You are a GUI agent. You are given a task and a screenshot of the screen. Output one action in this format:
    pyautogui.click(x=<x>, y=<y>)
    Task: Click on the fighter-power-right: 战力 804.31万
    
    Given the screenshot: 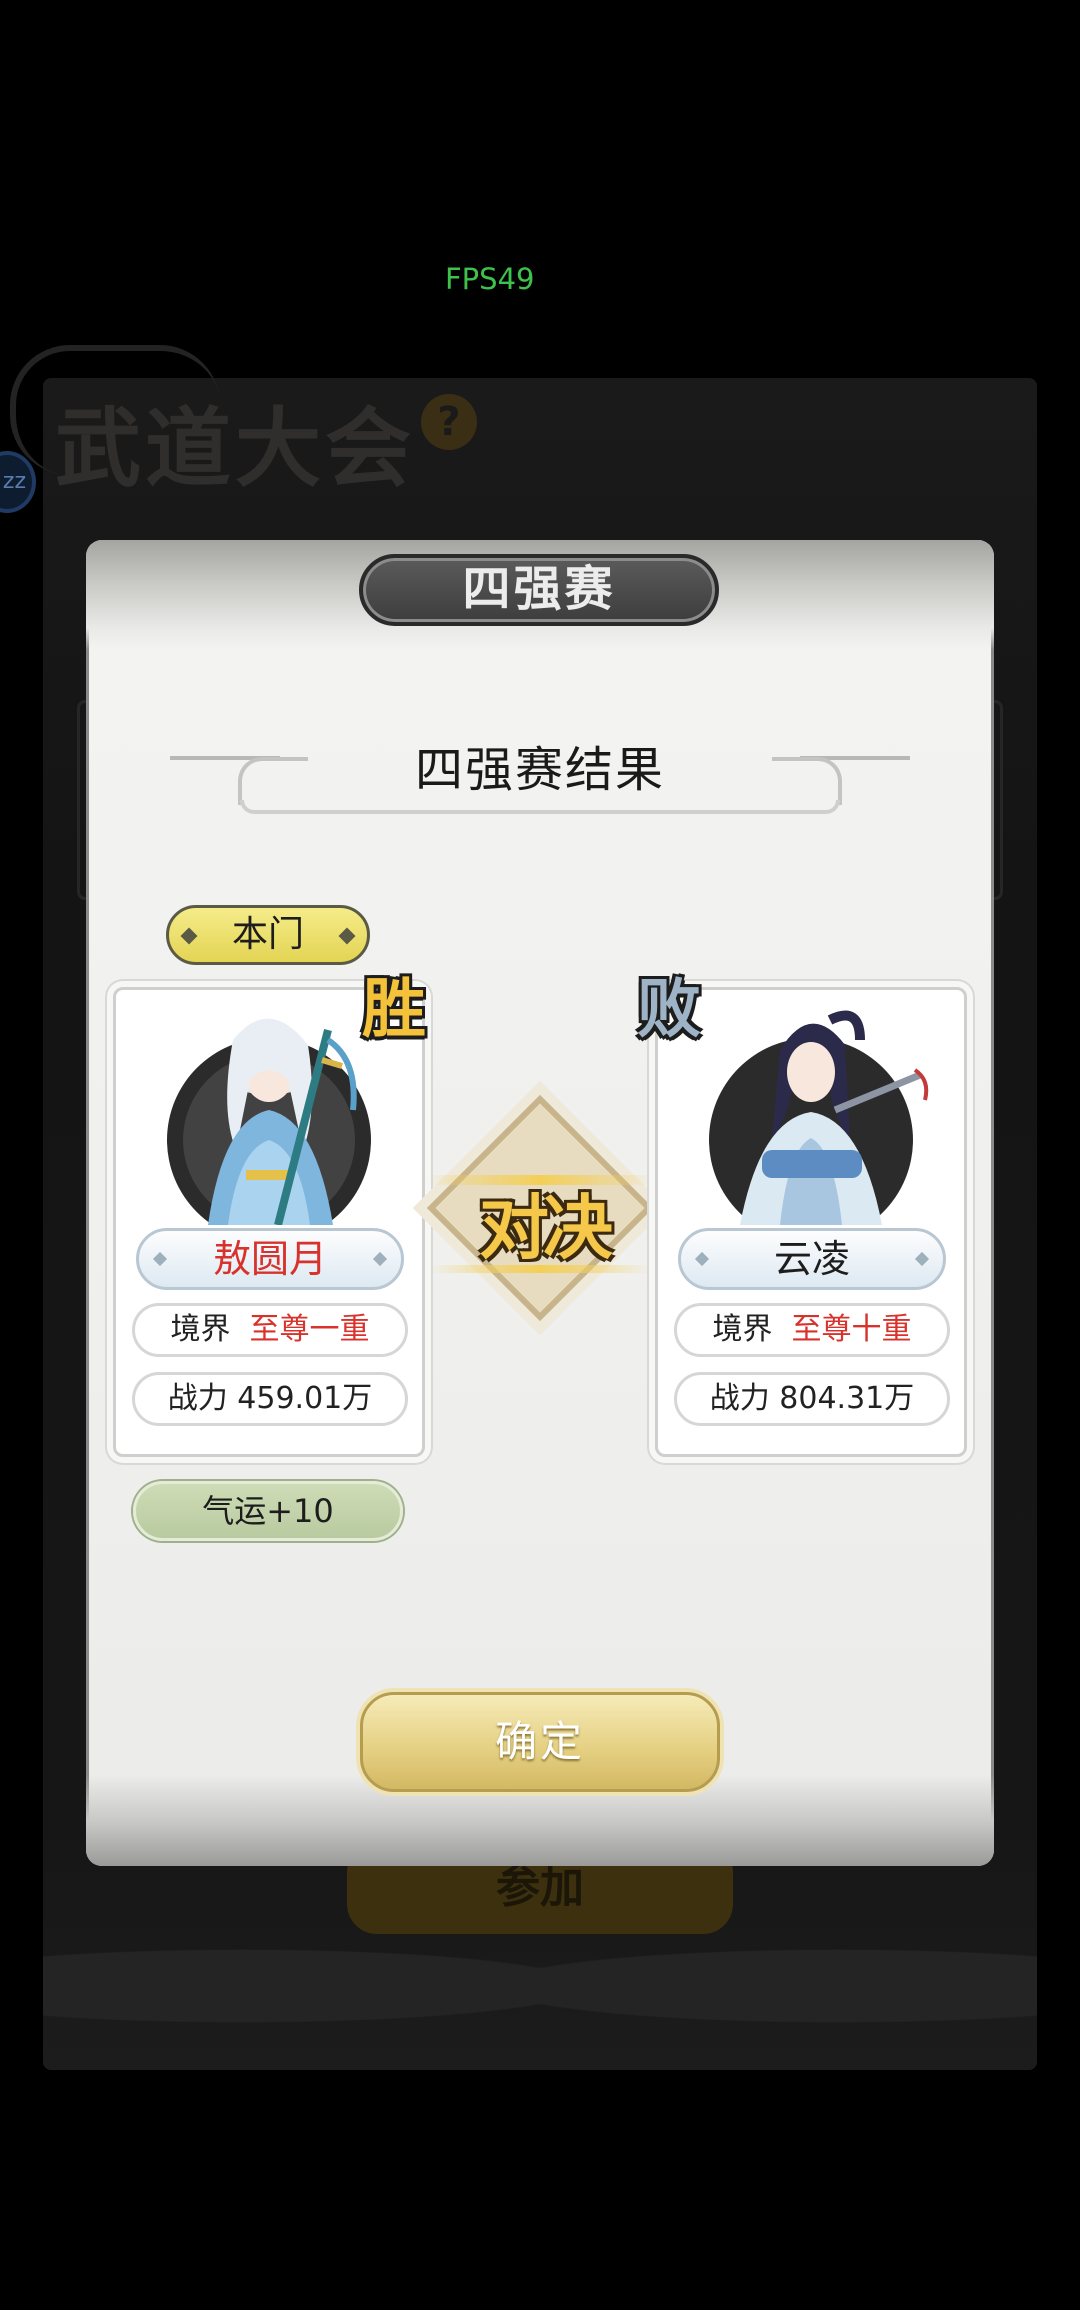 What is the action you would take?
    pyautogui.click(x=812, y=1399)
    